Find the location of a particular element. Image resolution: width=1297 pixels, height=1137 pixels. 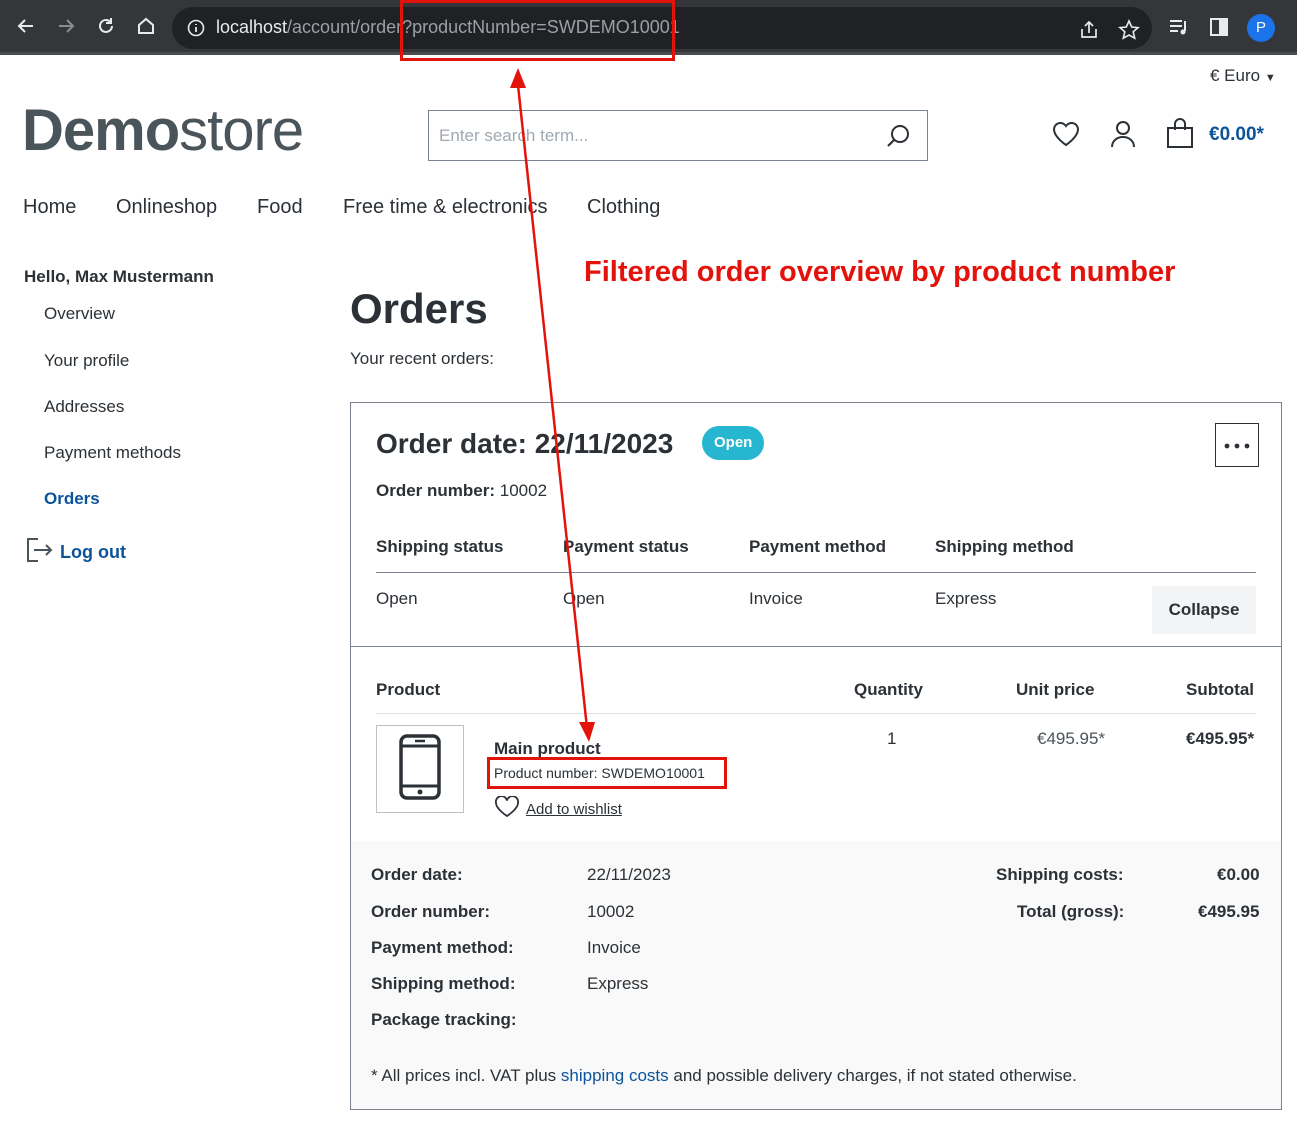

sidebar-item-payment-methods: Payment methods is located at coordinates (112, 453).